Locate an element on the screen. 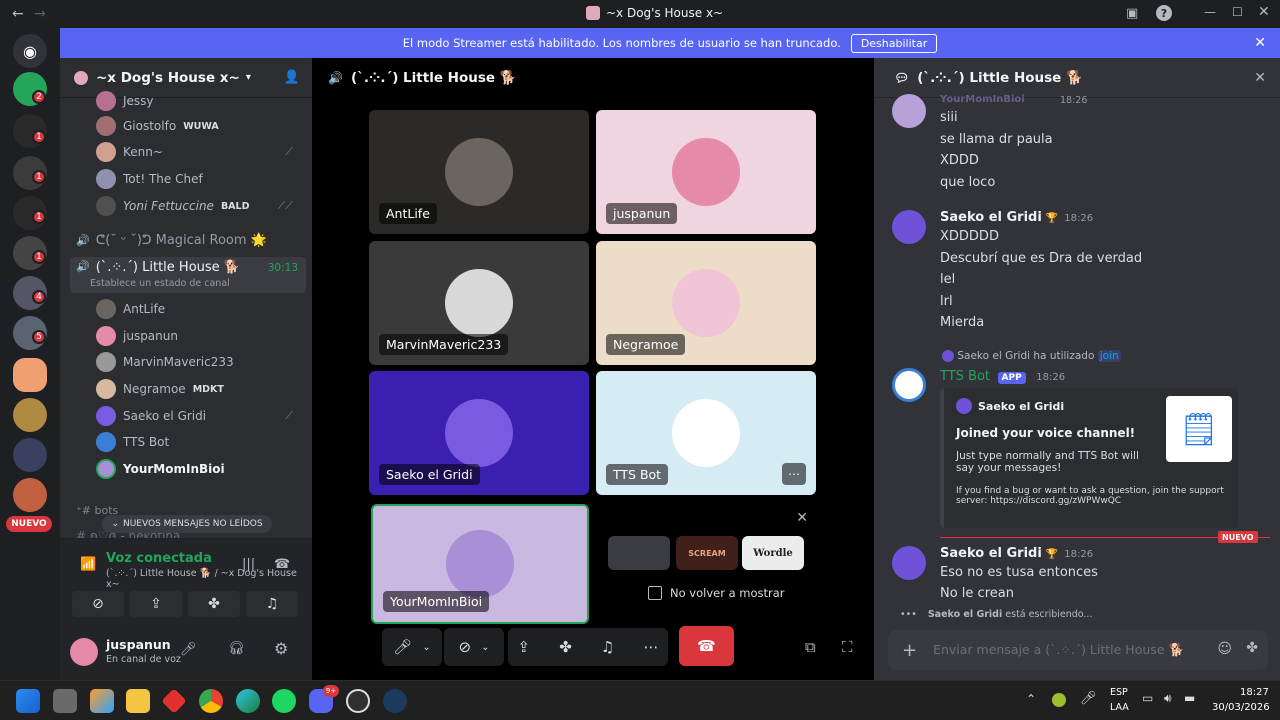 Image resolution: width=1280 pixels, height=720 pixels. command-name: join is located at coordinates (1109, 356).